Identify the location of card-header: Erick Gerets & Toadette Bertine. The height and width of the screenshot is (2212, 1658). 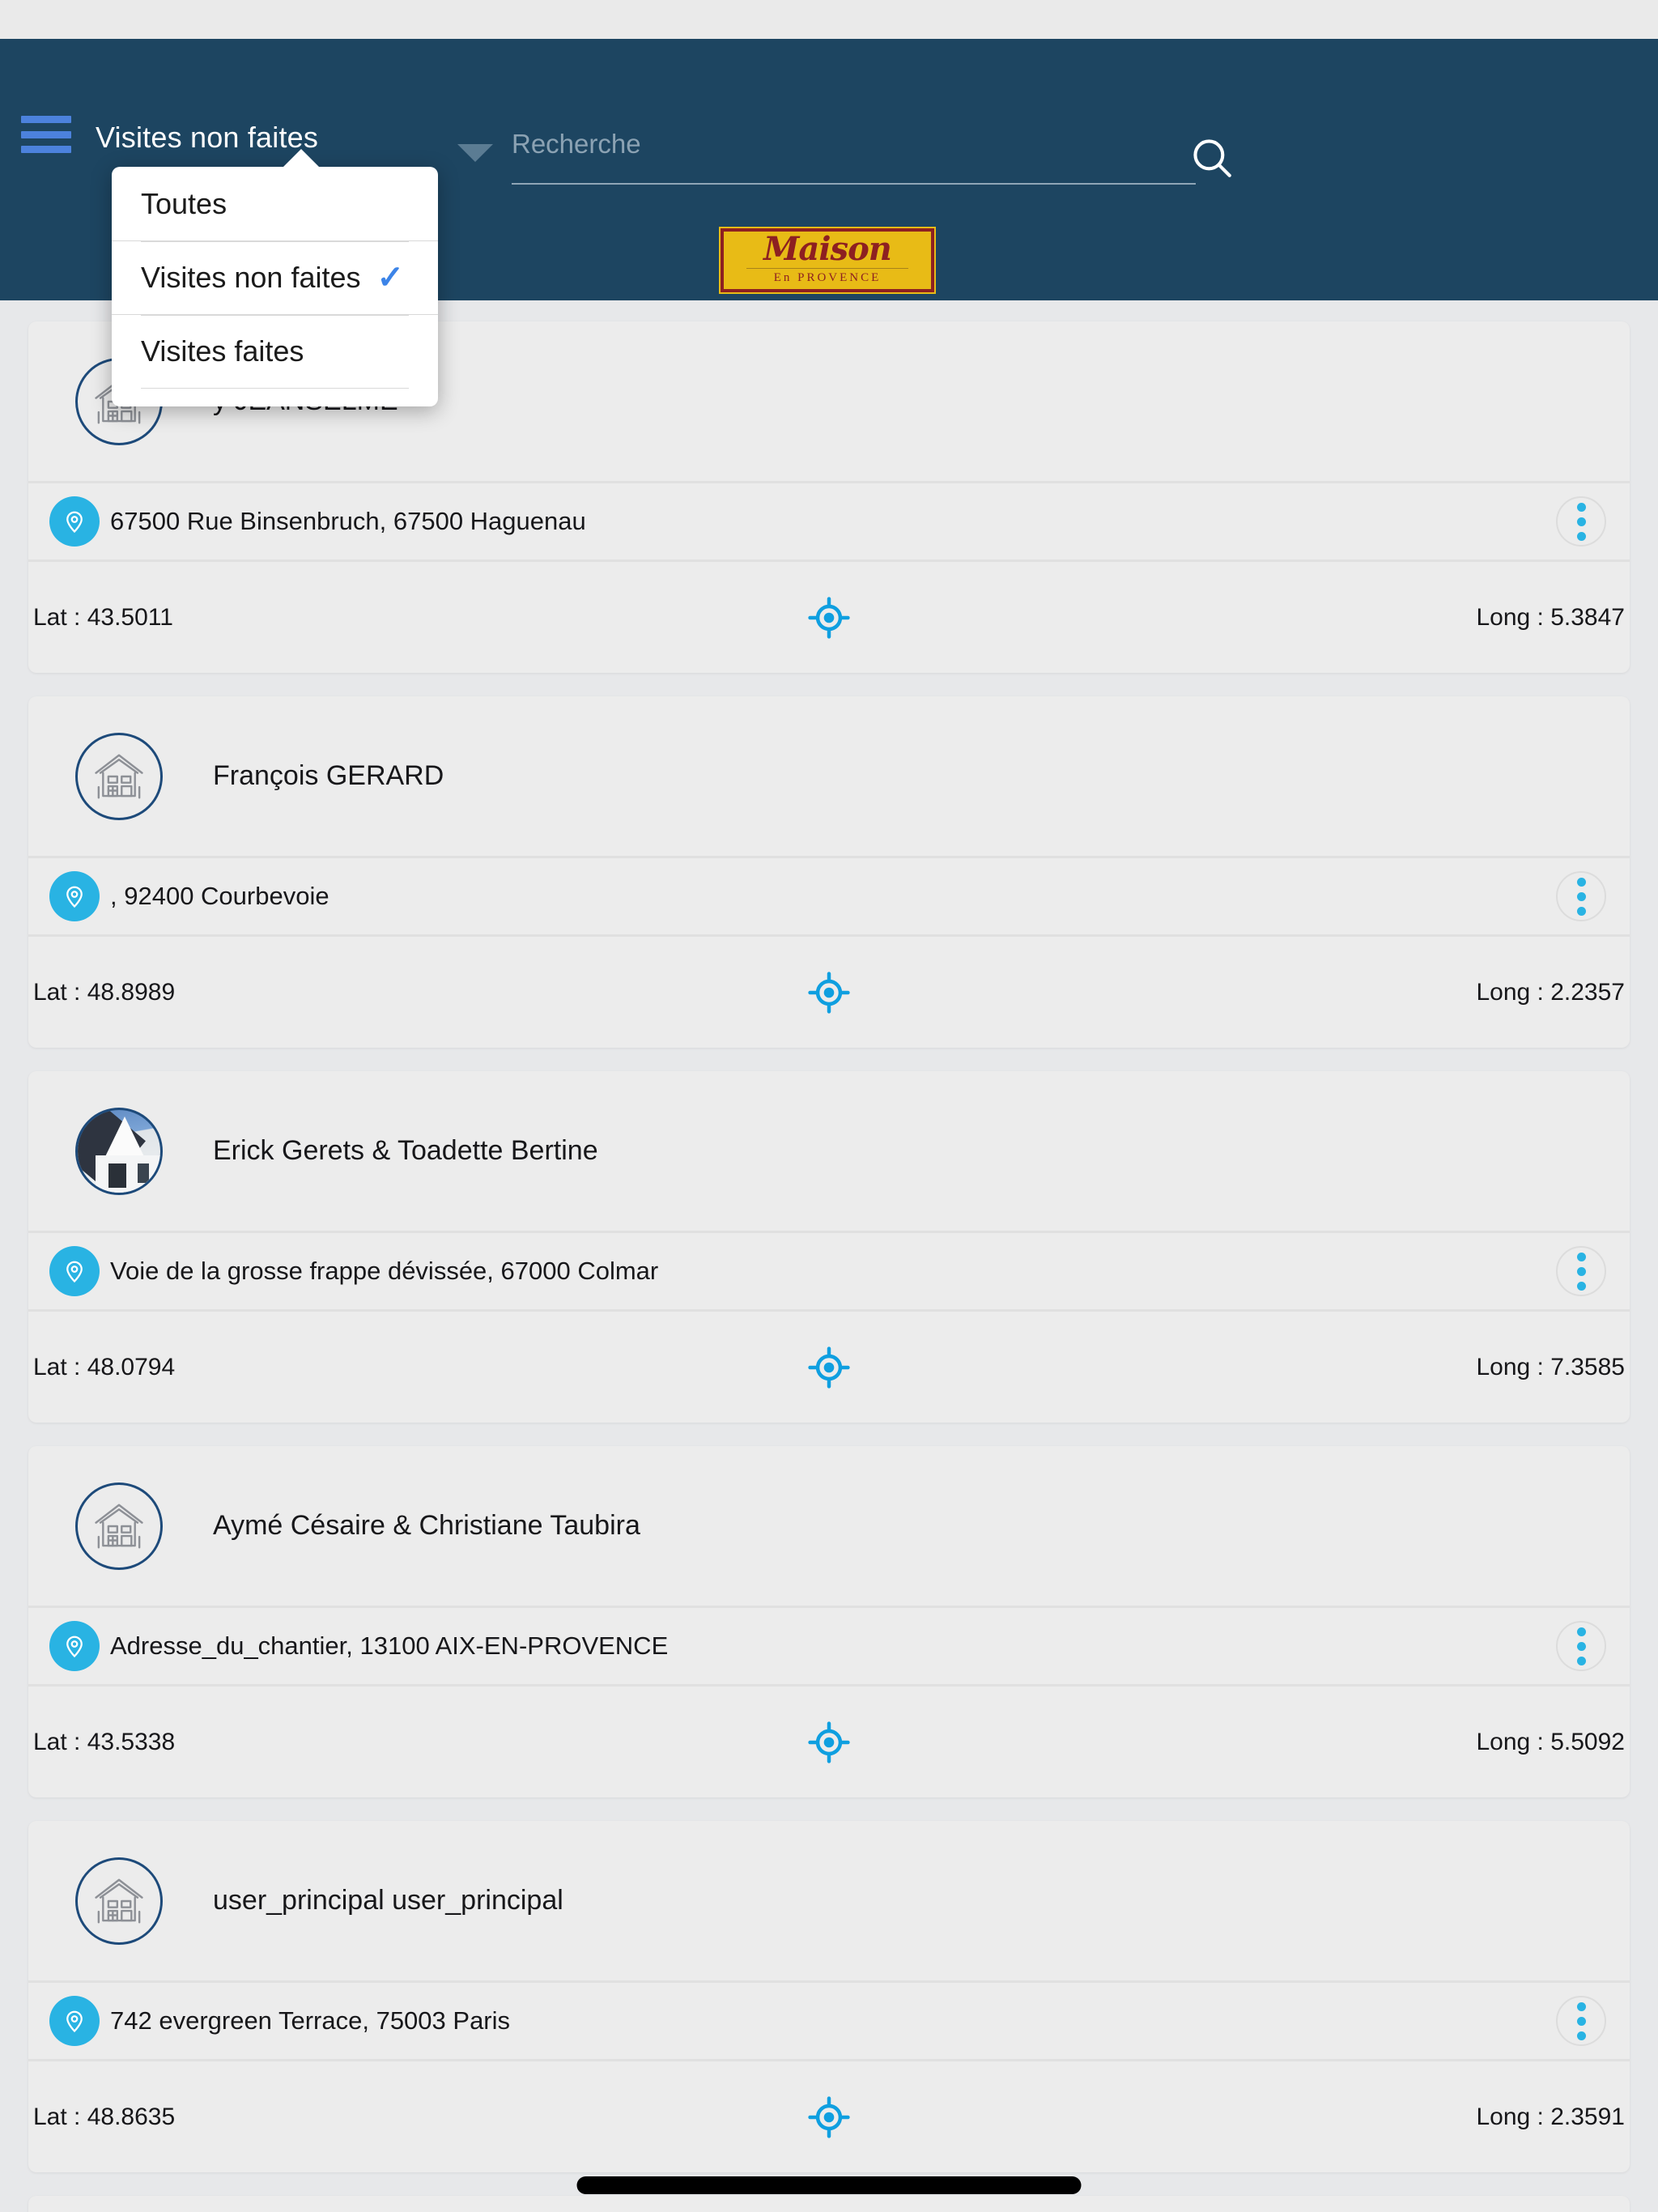
(829, 1151).